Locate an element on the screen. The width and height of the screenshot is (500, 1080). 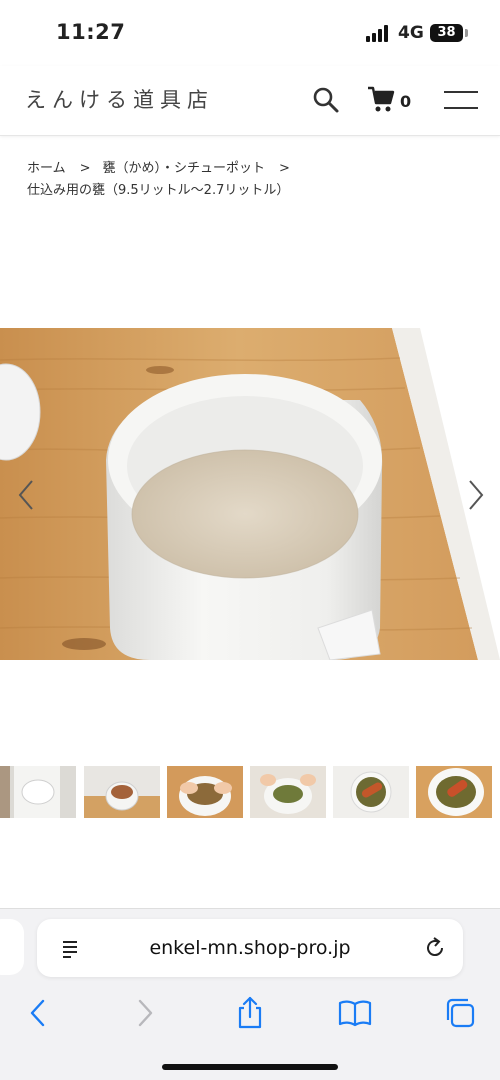
bookmarks-button is located at coordinates (355, 1013).